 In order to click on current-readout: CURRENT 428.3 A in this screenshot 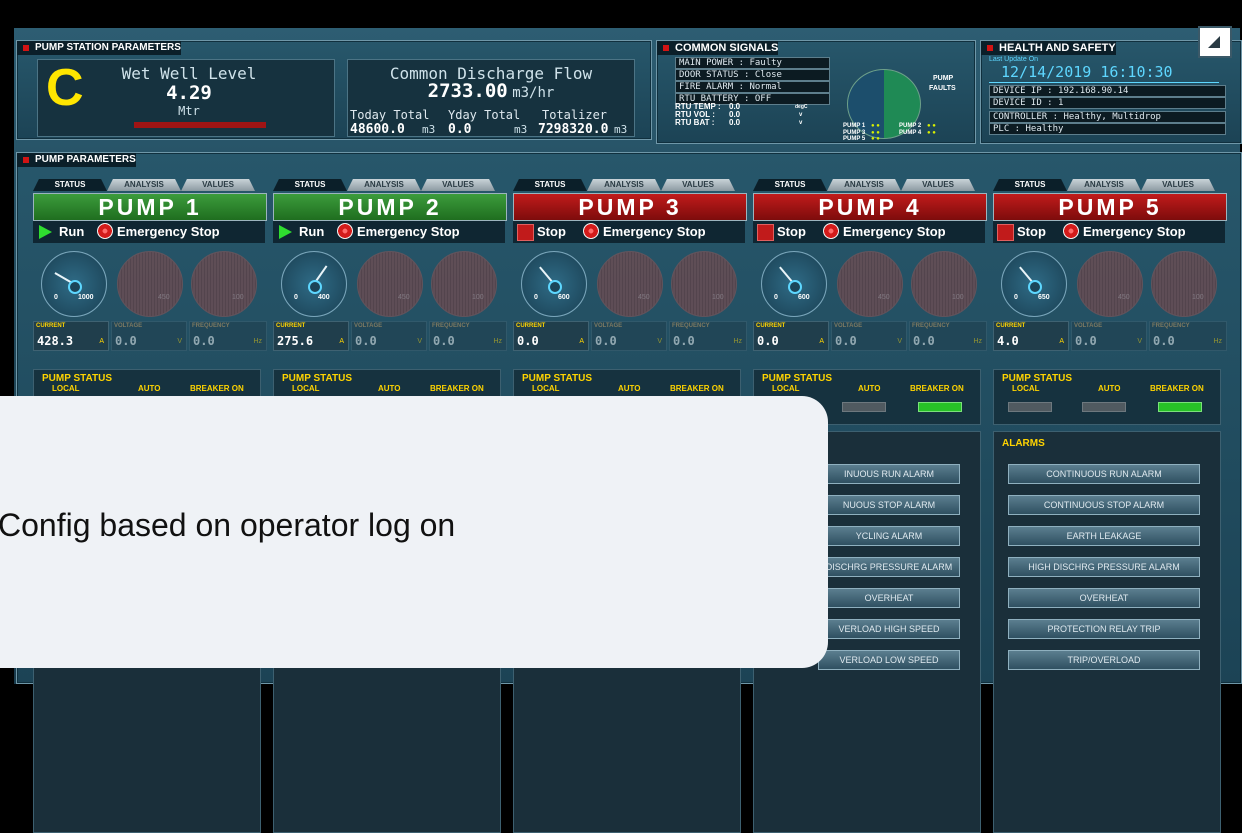, I will do `click(71, 336)`.